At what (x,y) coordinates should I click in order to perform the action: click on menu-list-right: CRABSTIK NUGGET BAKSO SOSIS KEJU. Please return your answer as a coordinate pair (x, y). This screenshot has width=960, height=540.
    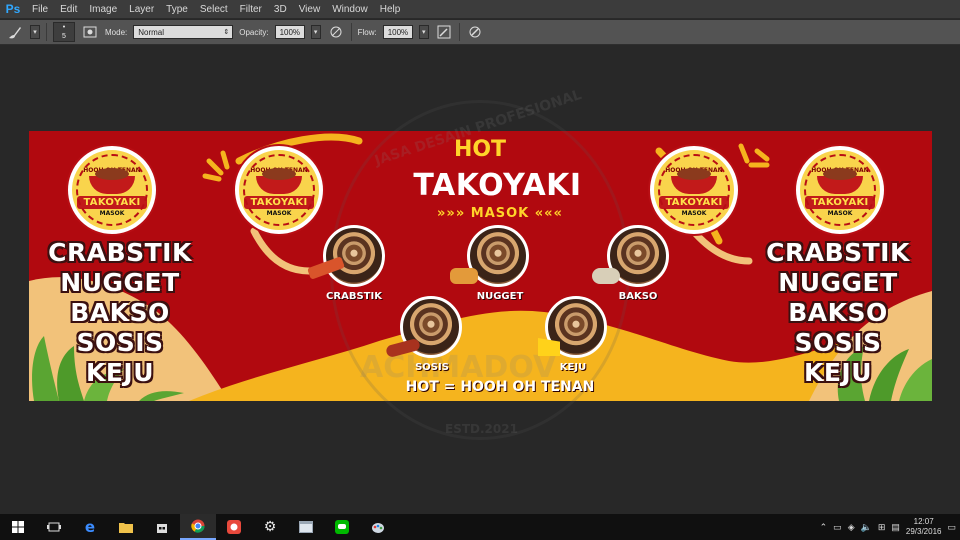
    Looking at the image, I should click on (838, 313).